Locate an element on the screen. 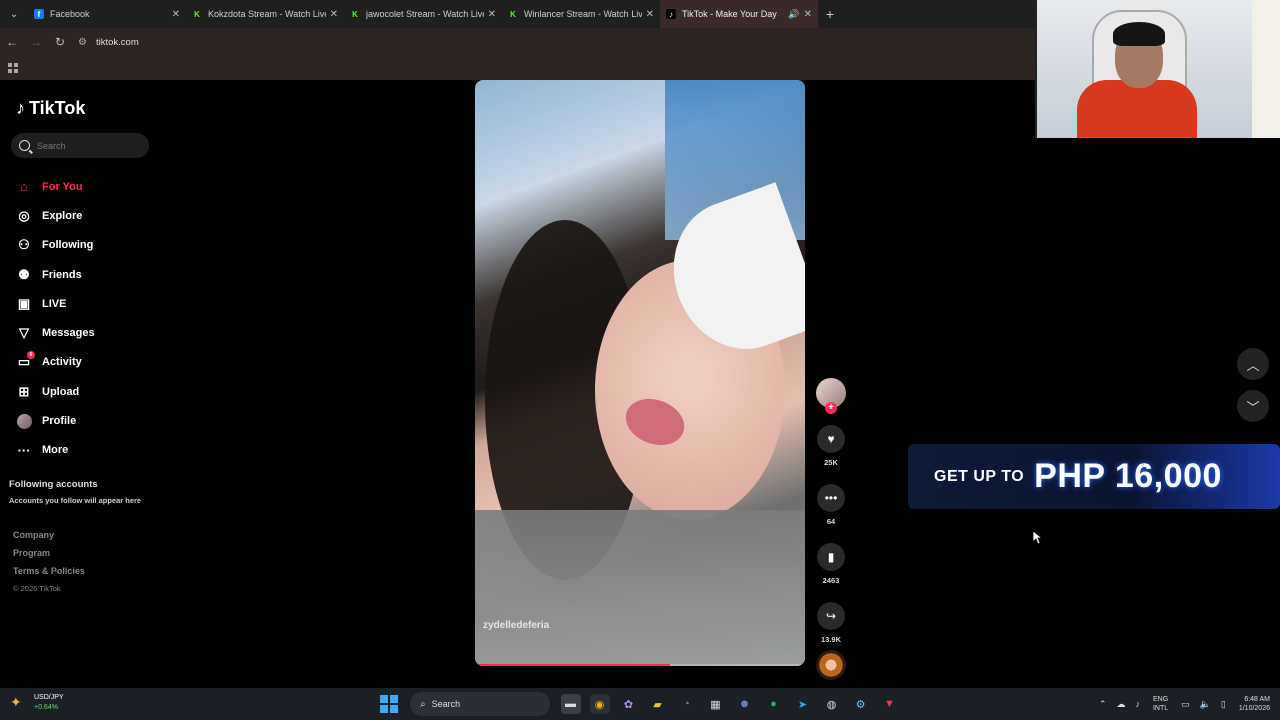  sidebar-item-profile: Profile is located at coordinates (55, 420).